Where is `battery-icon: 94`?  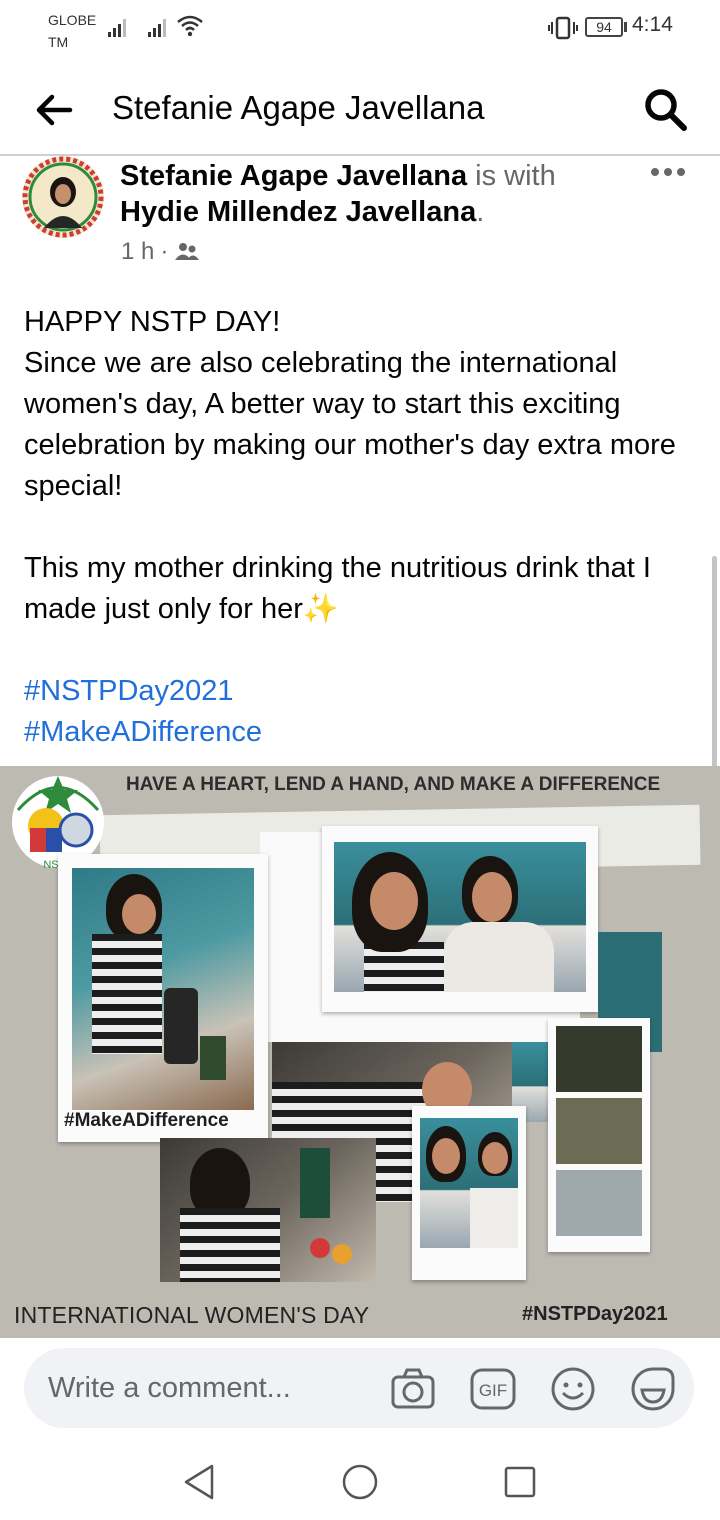
battery-icon: 94 is located at coordinates (604, 27).